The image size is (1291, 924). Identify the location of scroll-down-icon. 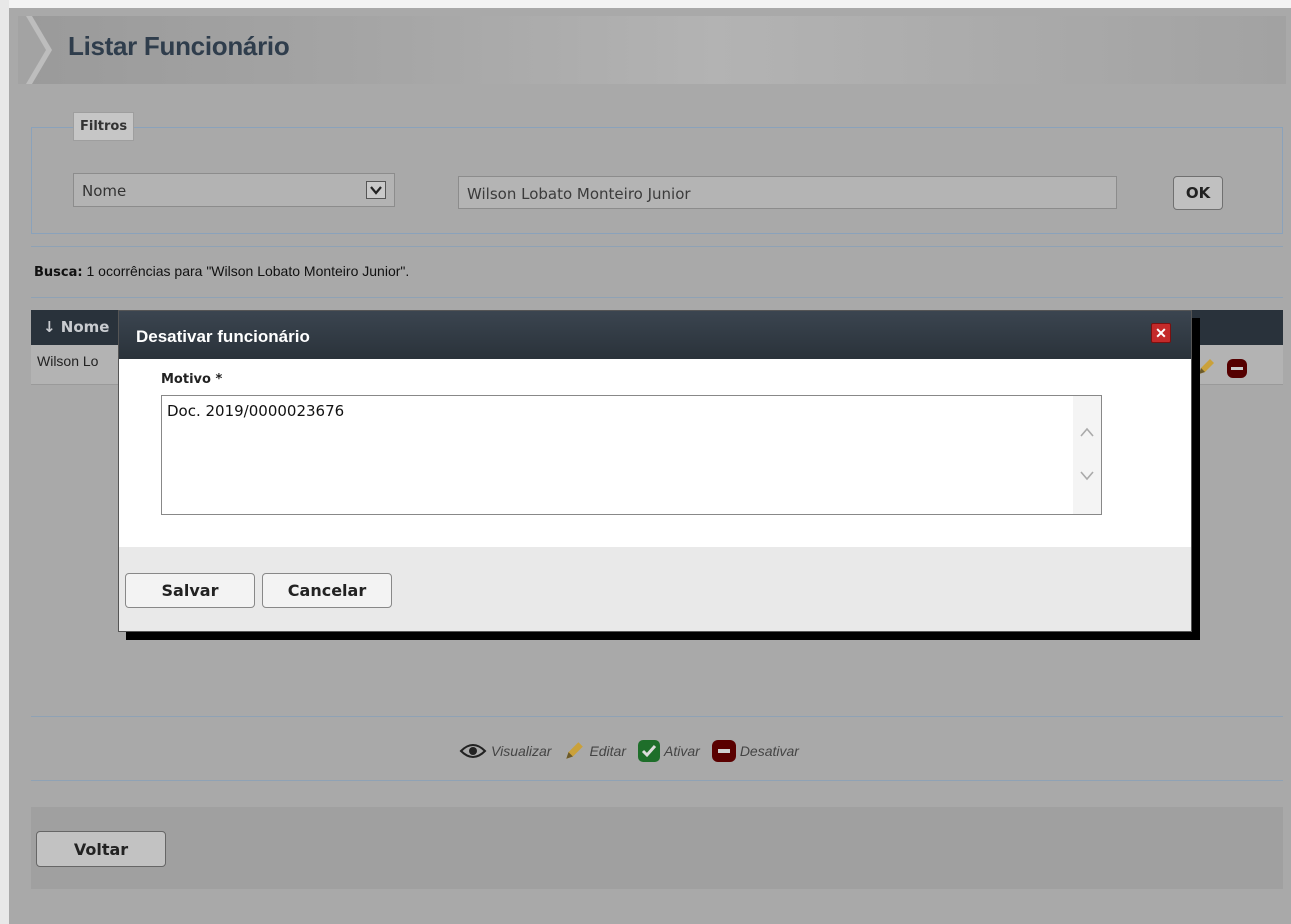
(1087, 476).